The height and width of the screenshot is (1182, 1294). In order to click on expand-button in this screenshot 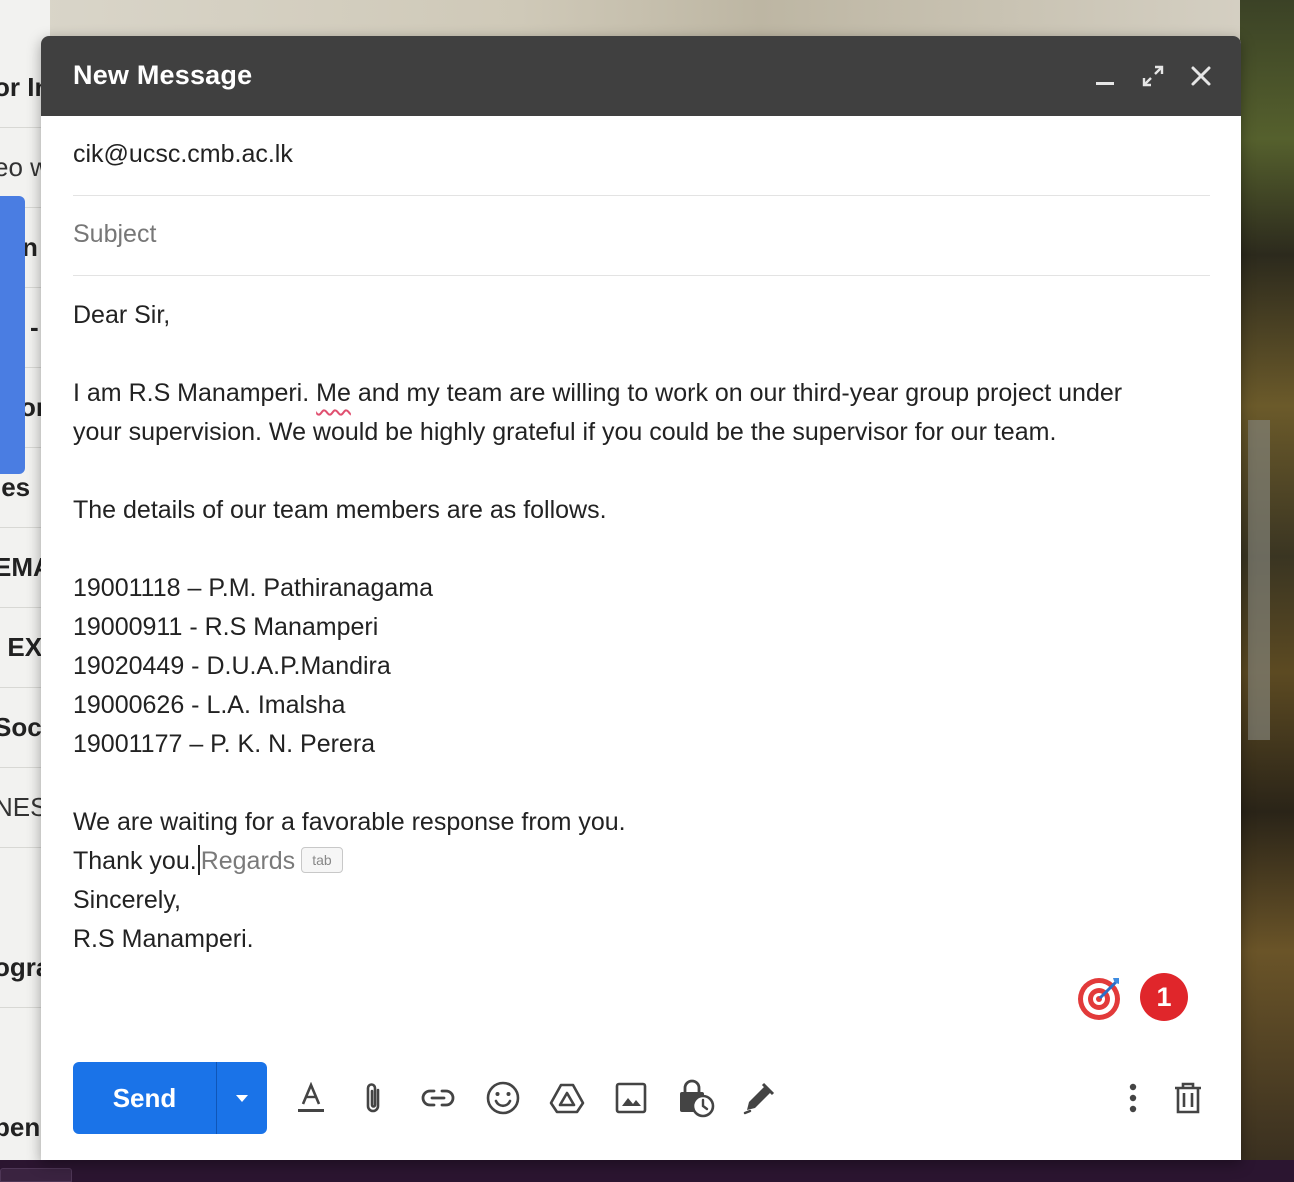, I will do `click(1153, 76)`.